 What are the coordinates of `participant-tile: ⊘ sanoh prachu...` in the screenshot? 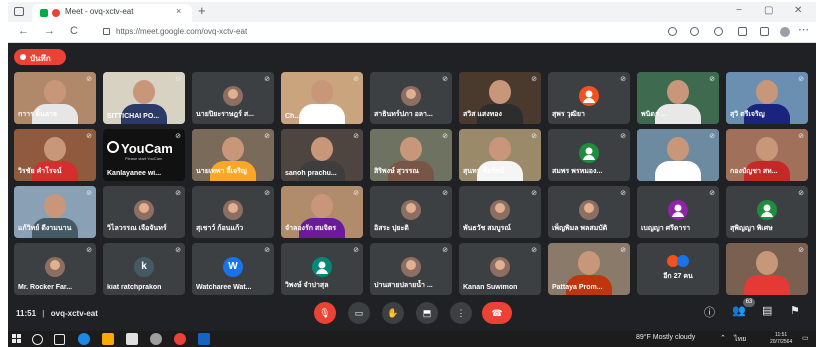 It's located at (322, 155).